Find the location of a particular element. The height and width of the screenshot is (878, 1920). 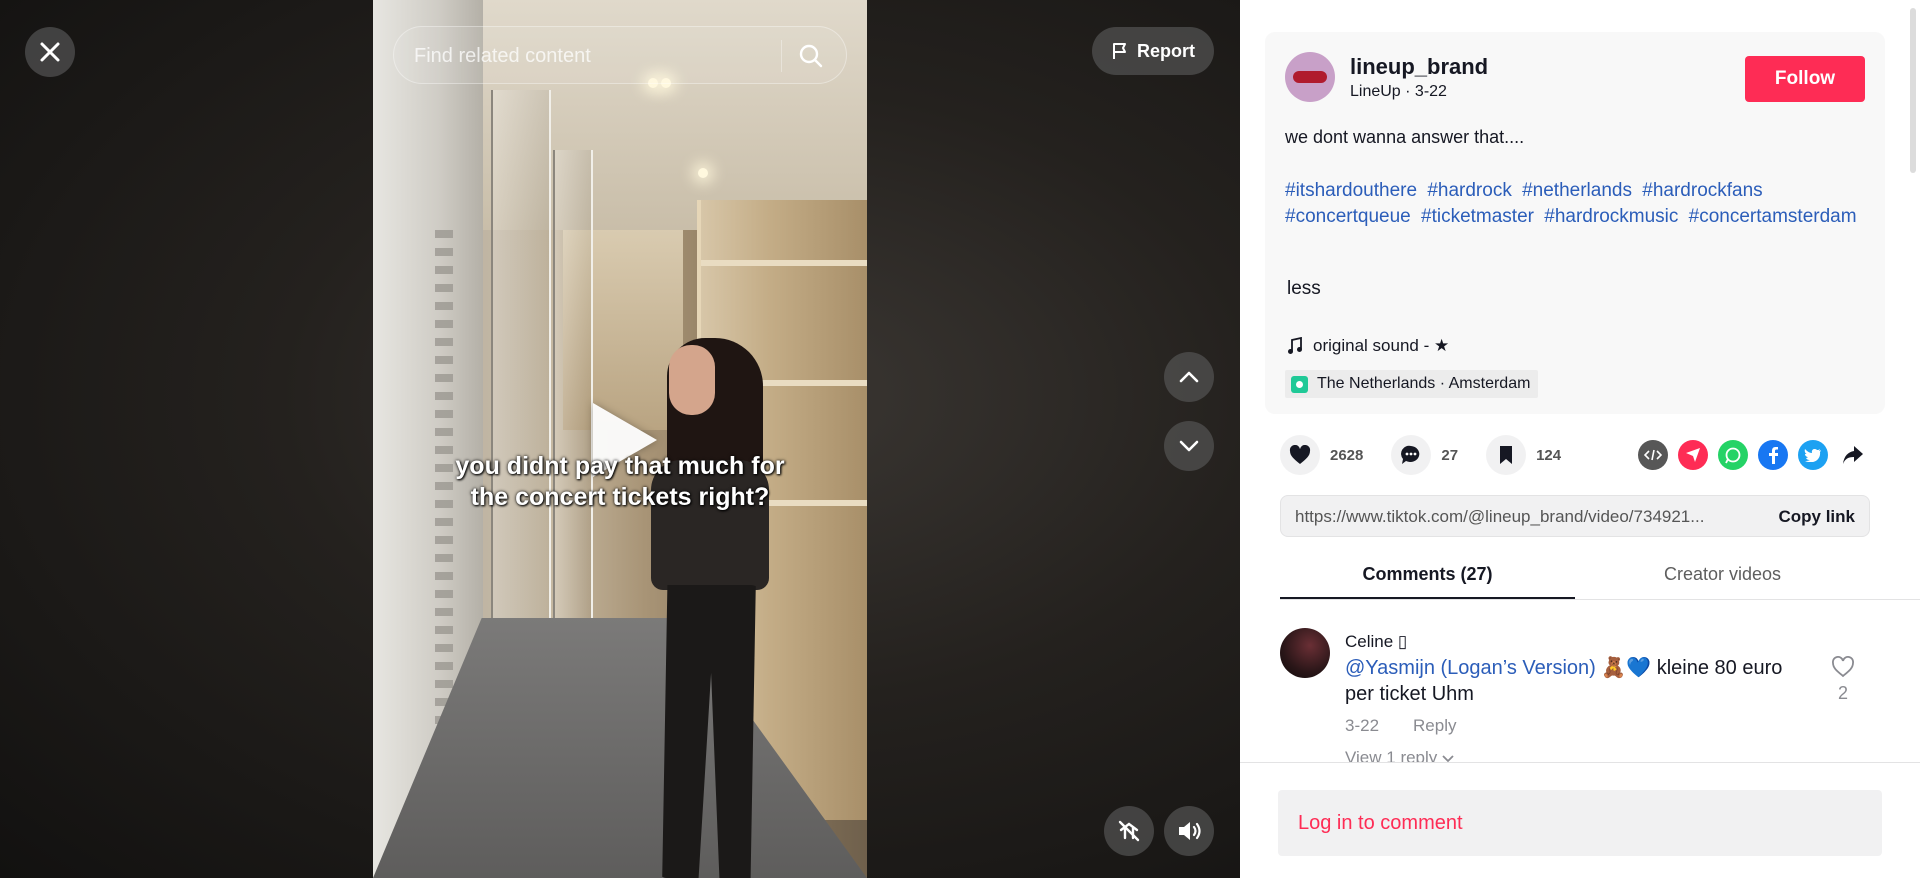

login-label: Log in to comment is located at coordinates (1380, 823).